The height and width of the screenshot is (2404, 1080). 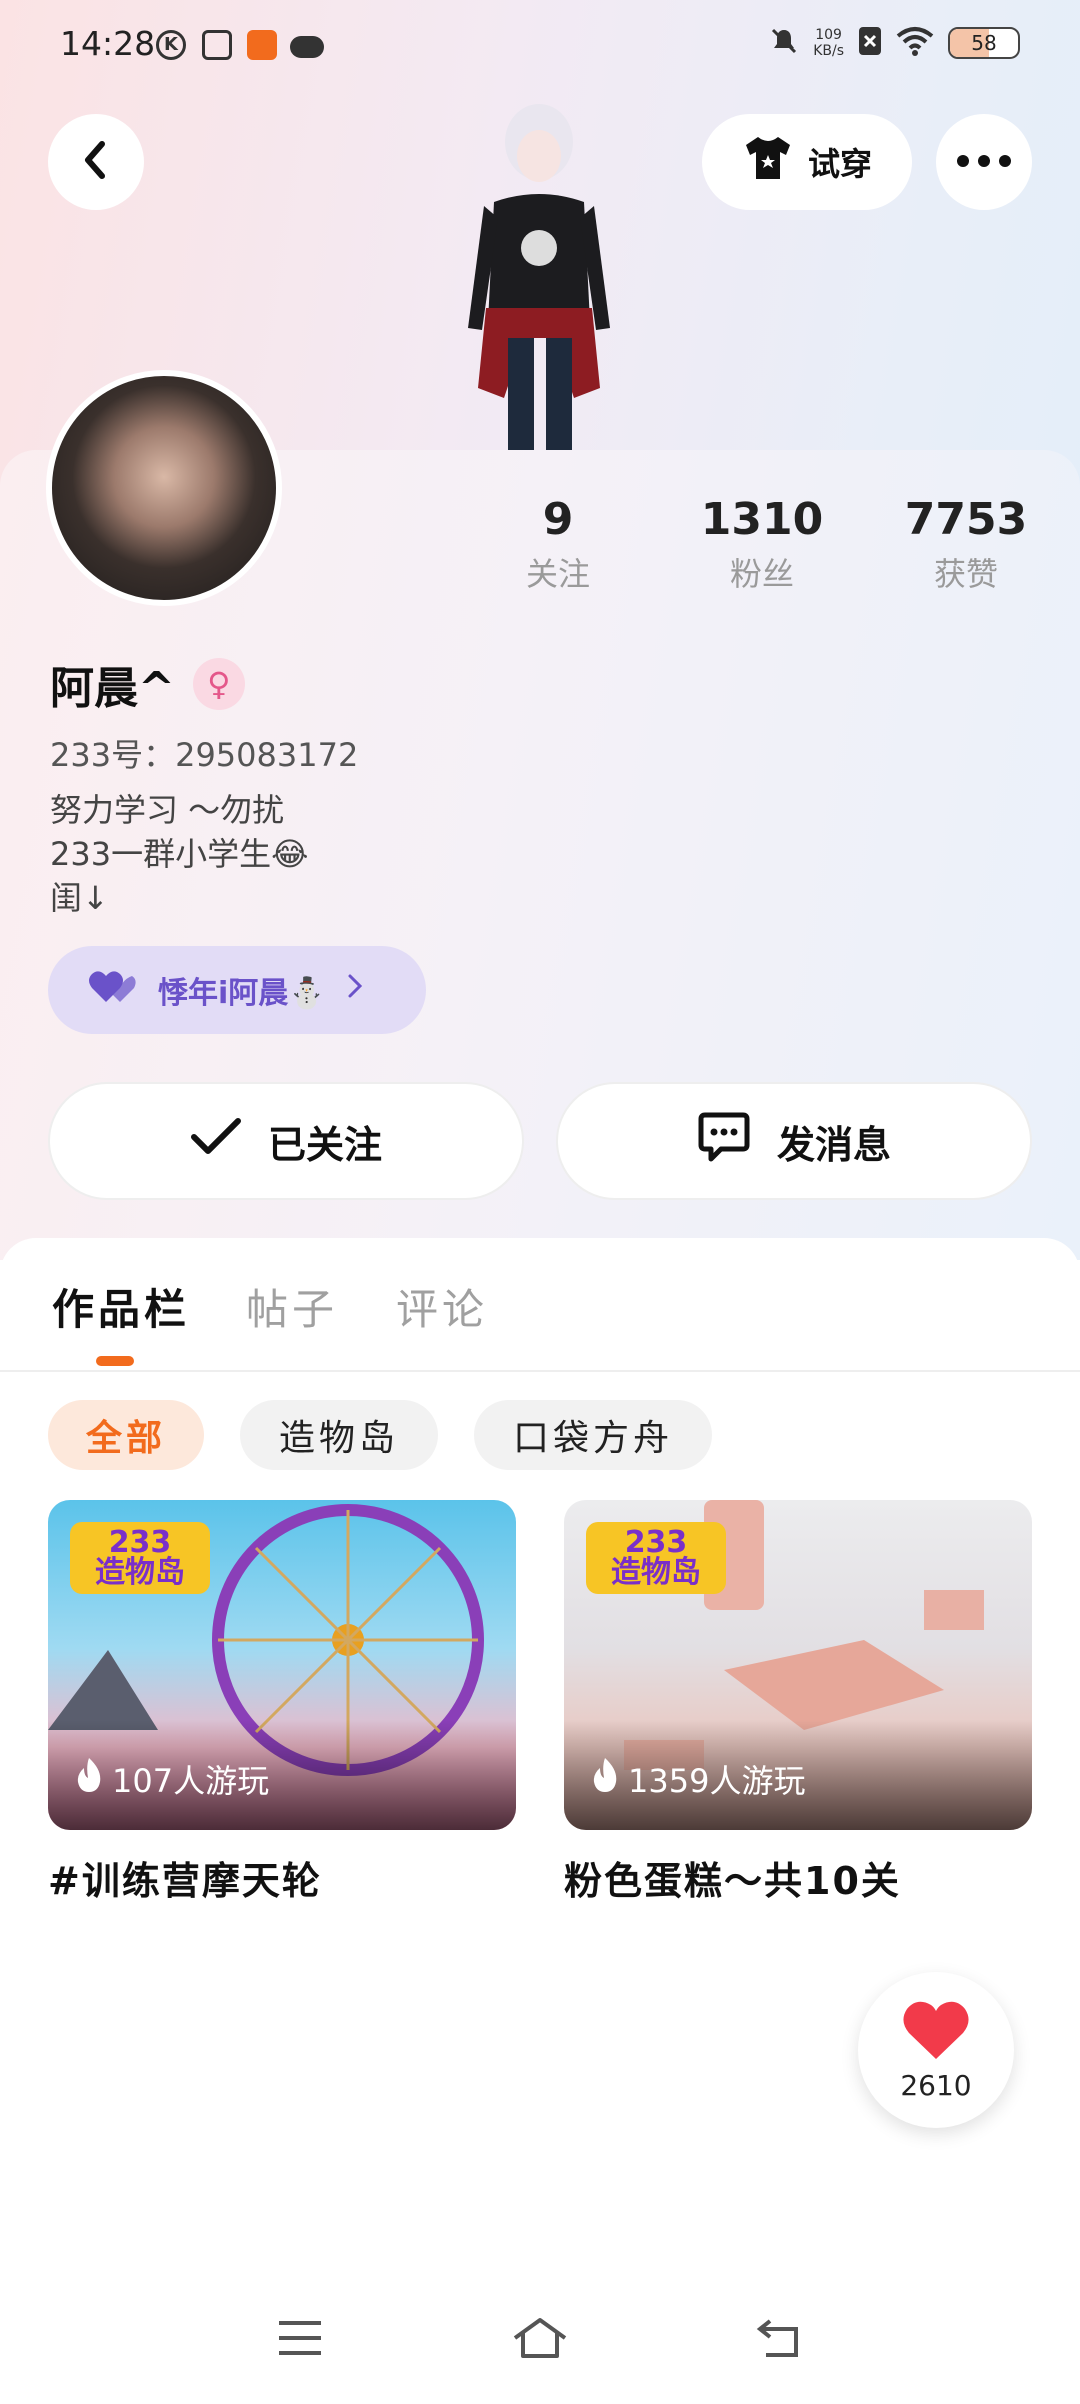 I want to click on stat-followers: 1310 粉丝, so click(x=762, y=544).